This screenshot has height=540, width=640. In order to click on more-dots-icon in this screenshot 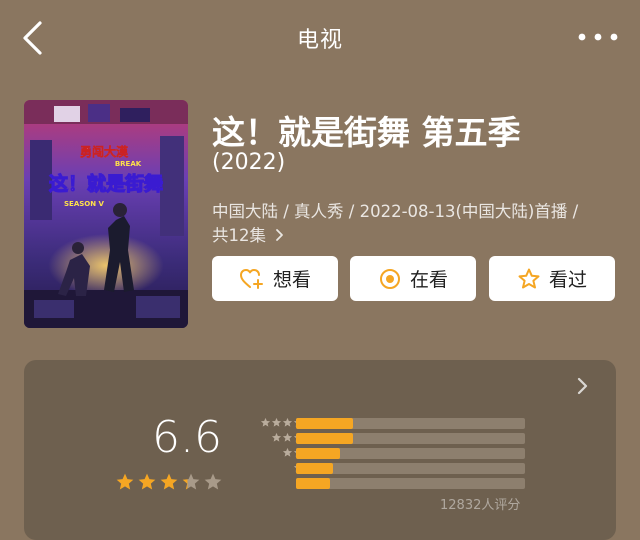, I will do `click(598, 37)`.